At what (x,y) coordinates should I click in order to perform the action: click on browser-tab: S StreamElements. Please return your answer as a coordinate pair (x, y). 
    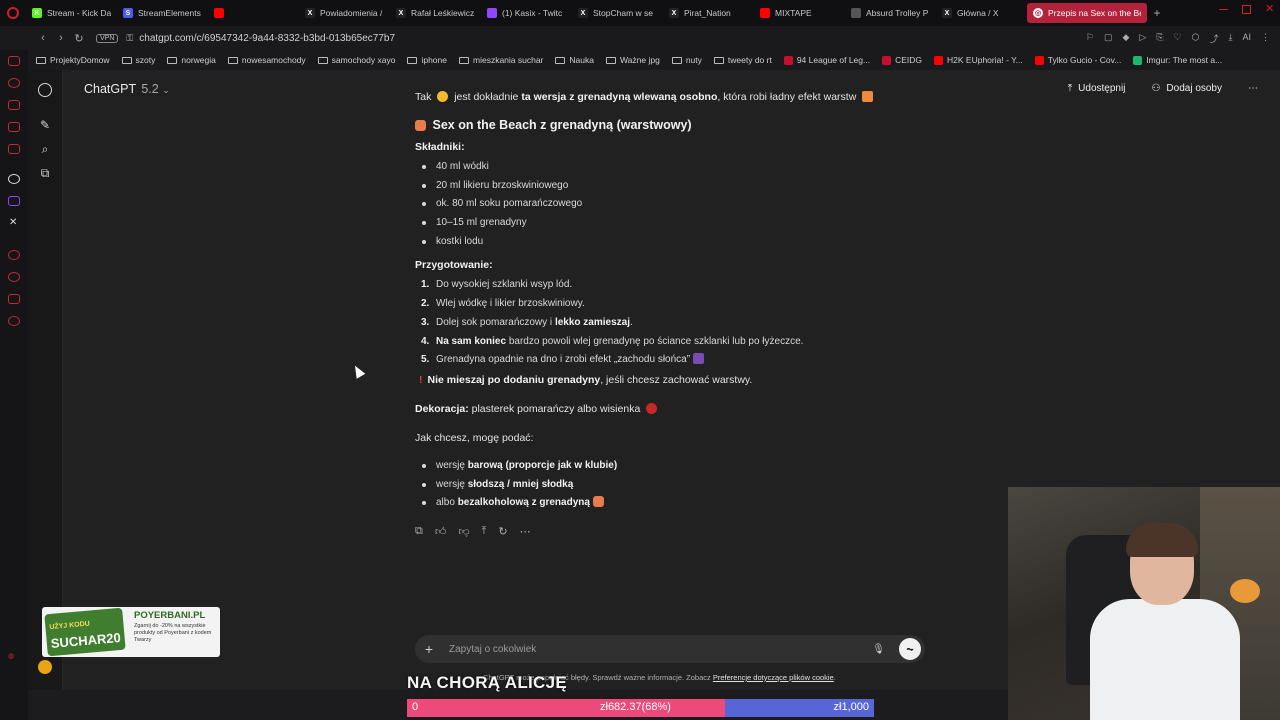
    Looking at the image, I should click on (162, 13).